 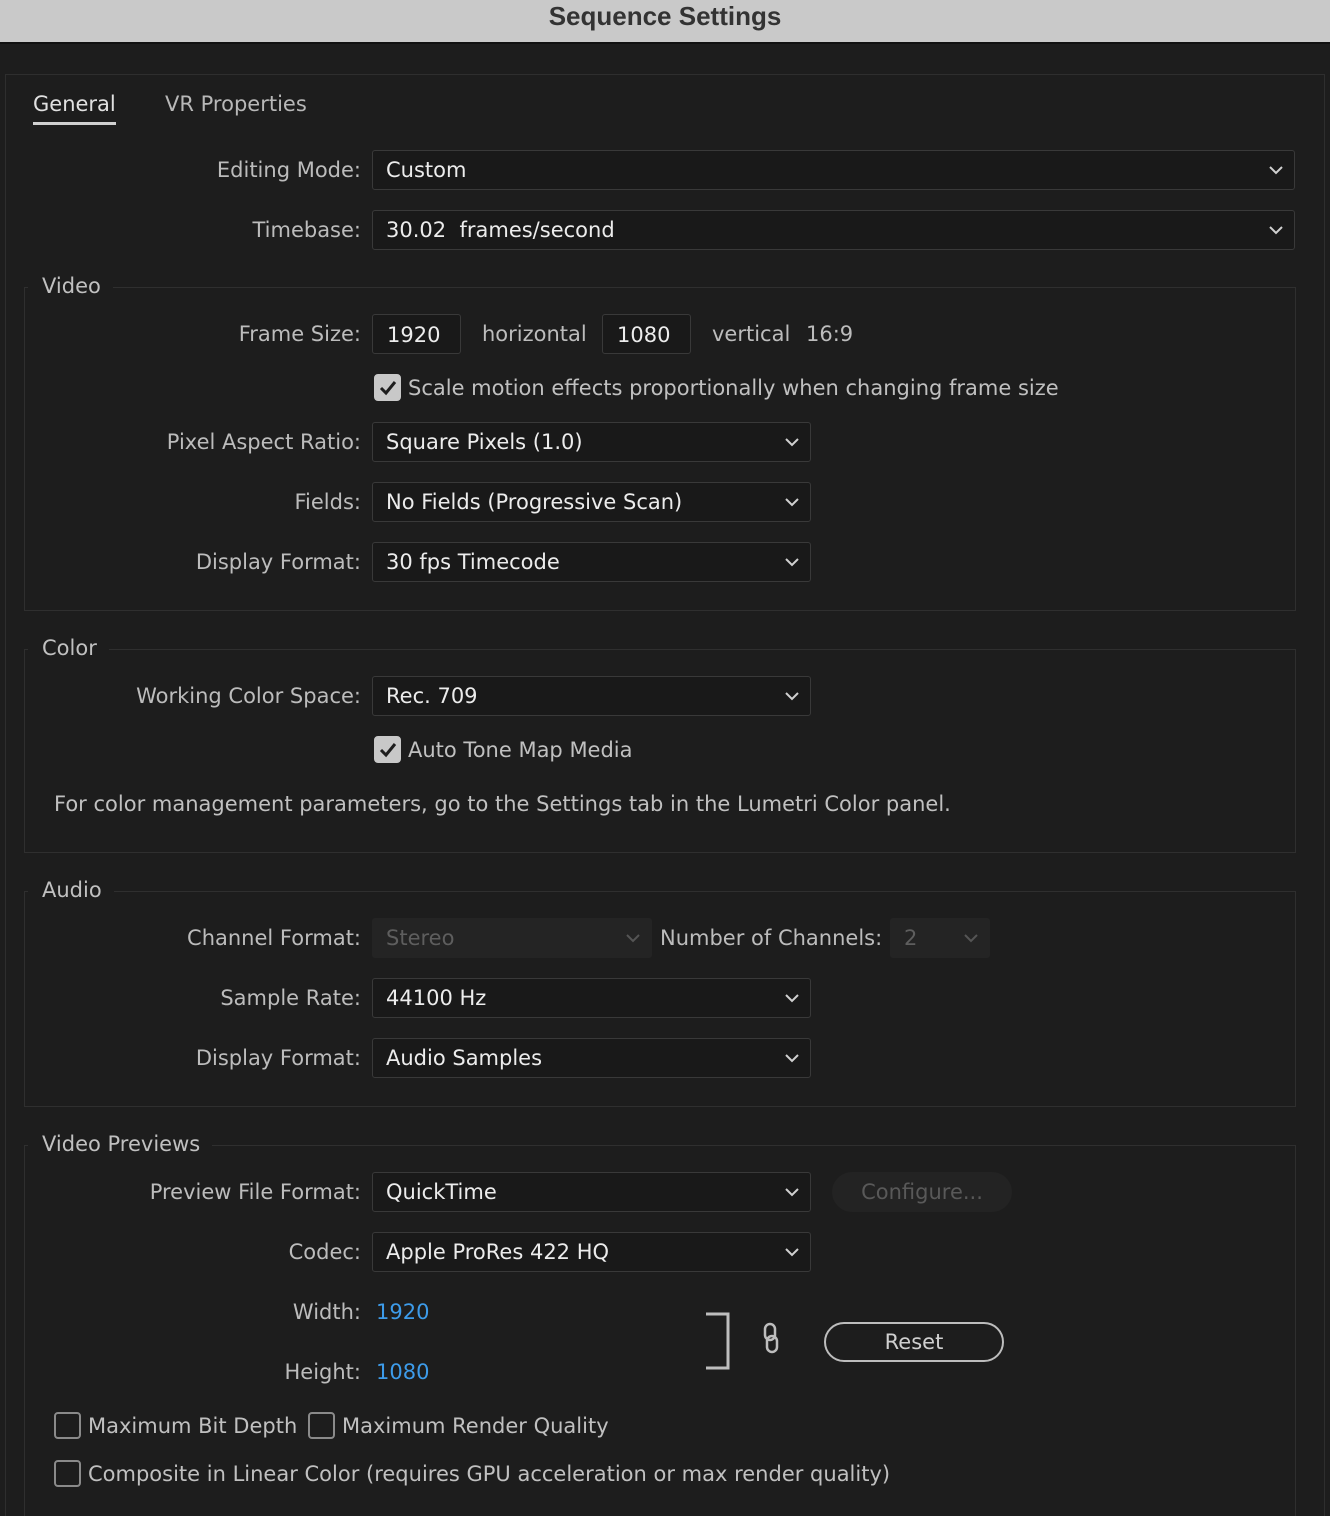 I want to click on tab-general-label: General, so click(x=74, y=104).